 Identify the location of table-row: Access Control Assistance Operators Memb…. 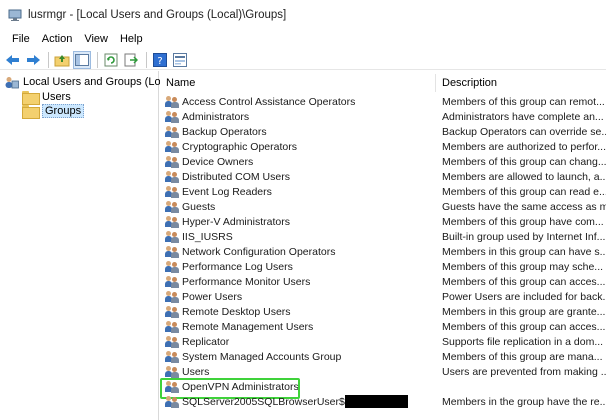
(383, 101).